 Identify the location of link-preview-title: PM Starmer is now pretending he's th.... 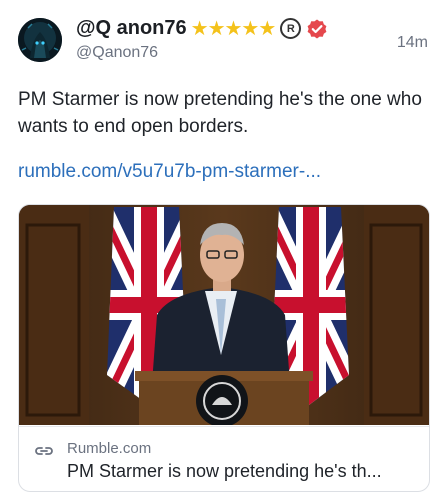
(224, 471).